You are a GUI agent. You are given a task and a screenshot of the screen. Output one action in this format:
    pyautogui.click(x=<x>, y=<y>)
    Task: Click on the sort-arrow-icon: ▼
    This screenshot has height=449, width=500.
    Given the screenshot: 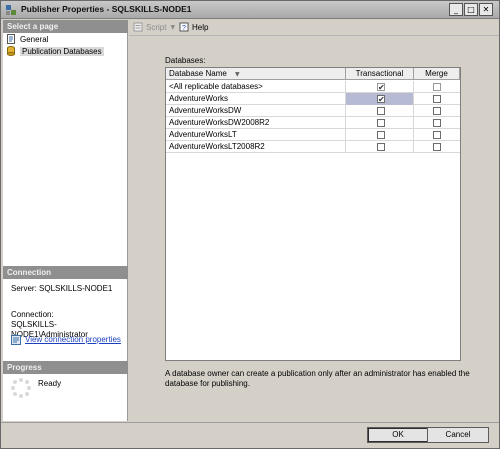 What is the action you would take?
    pyautogui.click(x=237, y=74)
    